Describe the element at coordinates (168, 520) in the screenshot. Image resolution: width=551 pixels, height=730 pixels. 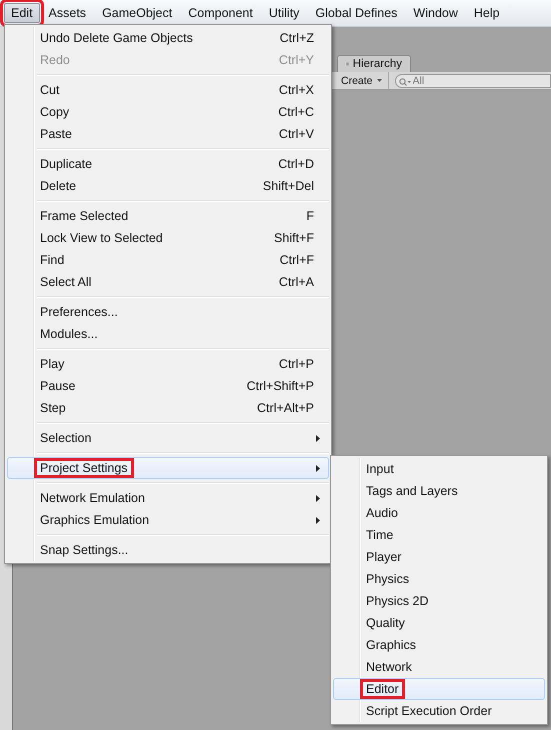
I see `menu-item: Graphics Emulation` at that location.